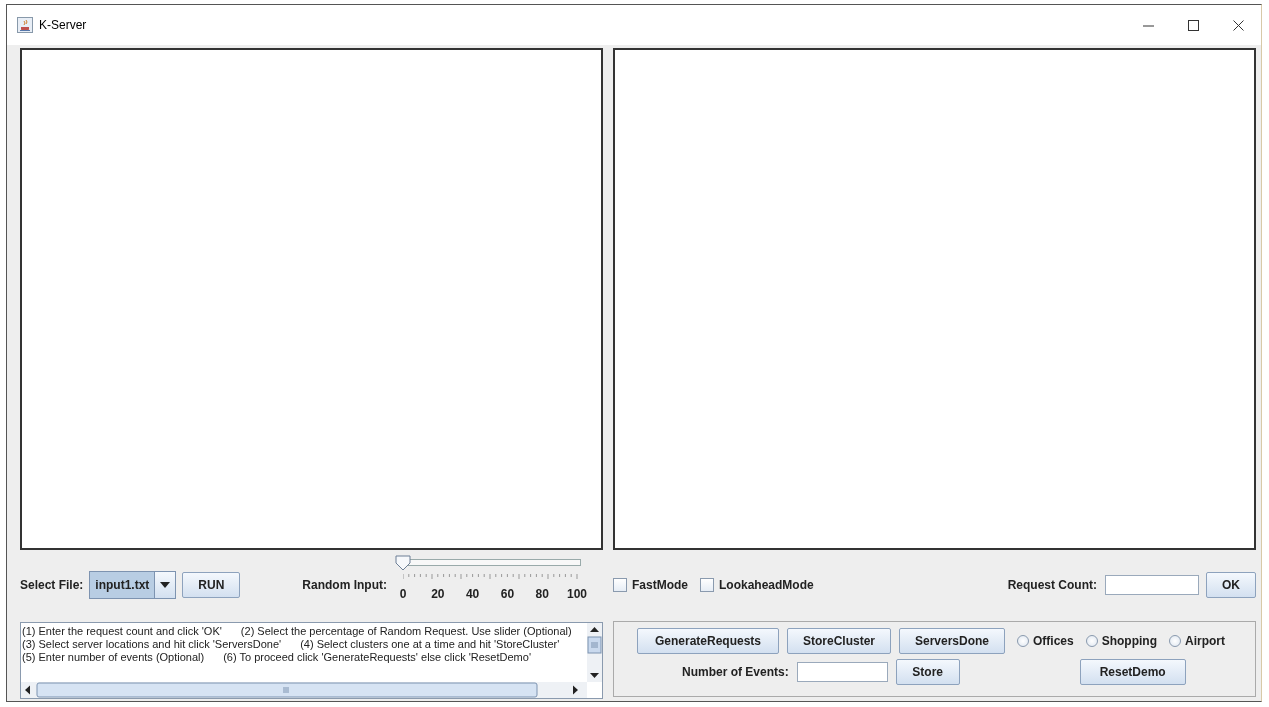 This screenshot has height=707, width=1269. I want to click on radio-label: Offices, so click(1053, 641).